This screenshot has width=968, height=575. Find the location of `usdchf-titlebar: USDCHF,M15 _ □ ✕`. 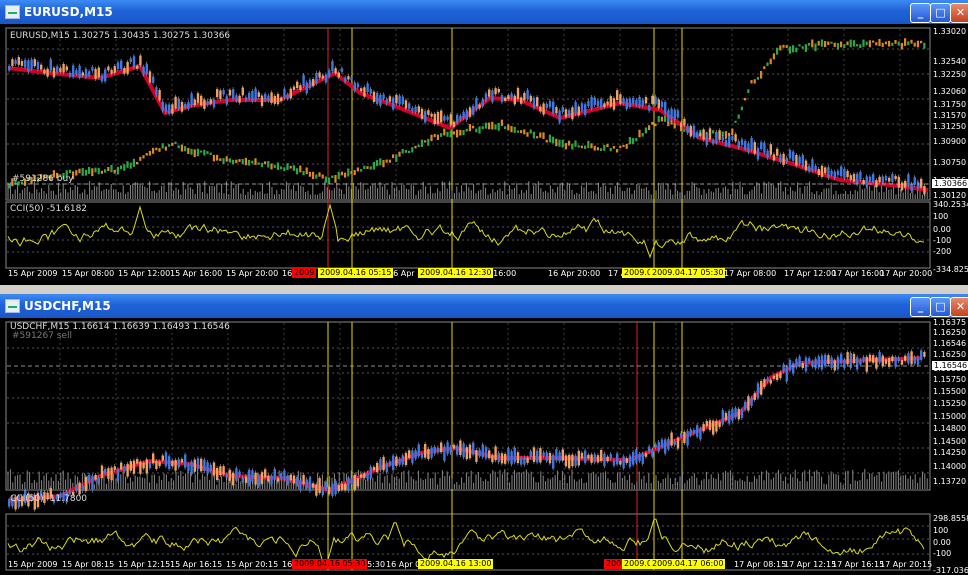

usdchf-titlebar: USDCHF,M15 _ □ ✕ is located at coordinates (484, 306).